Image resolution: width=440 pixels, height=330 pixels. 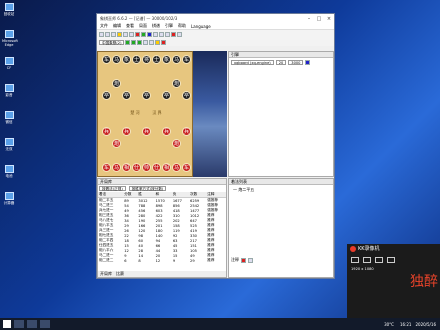 I want to click on redo-icon, so click(x=161, y=34).